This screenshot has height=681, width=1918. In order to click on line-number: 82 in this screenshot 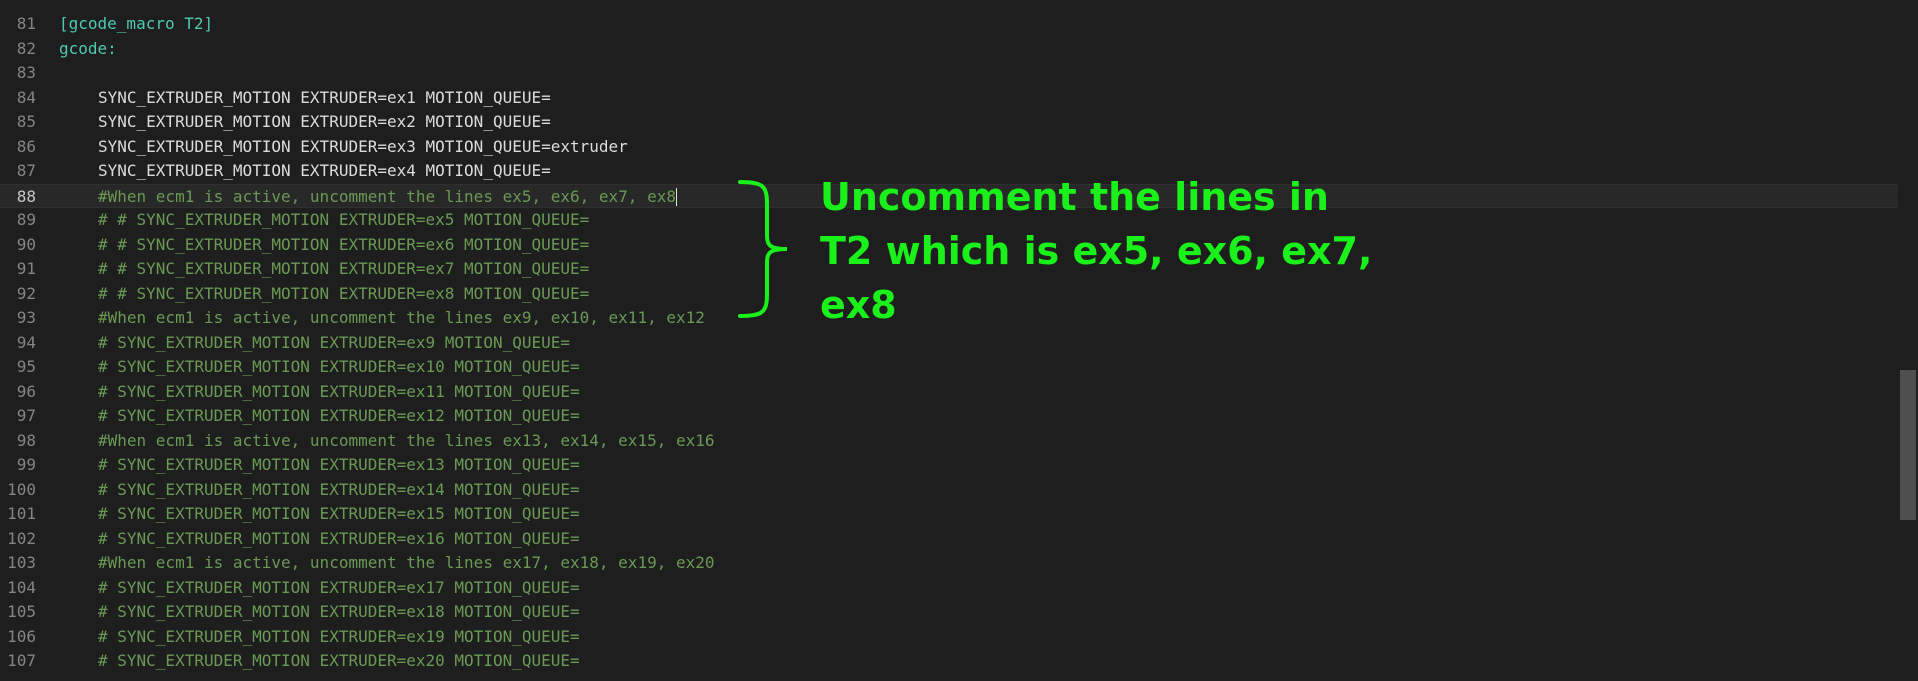, I will do `click(26, 48)`.